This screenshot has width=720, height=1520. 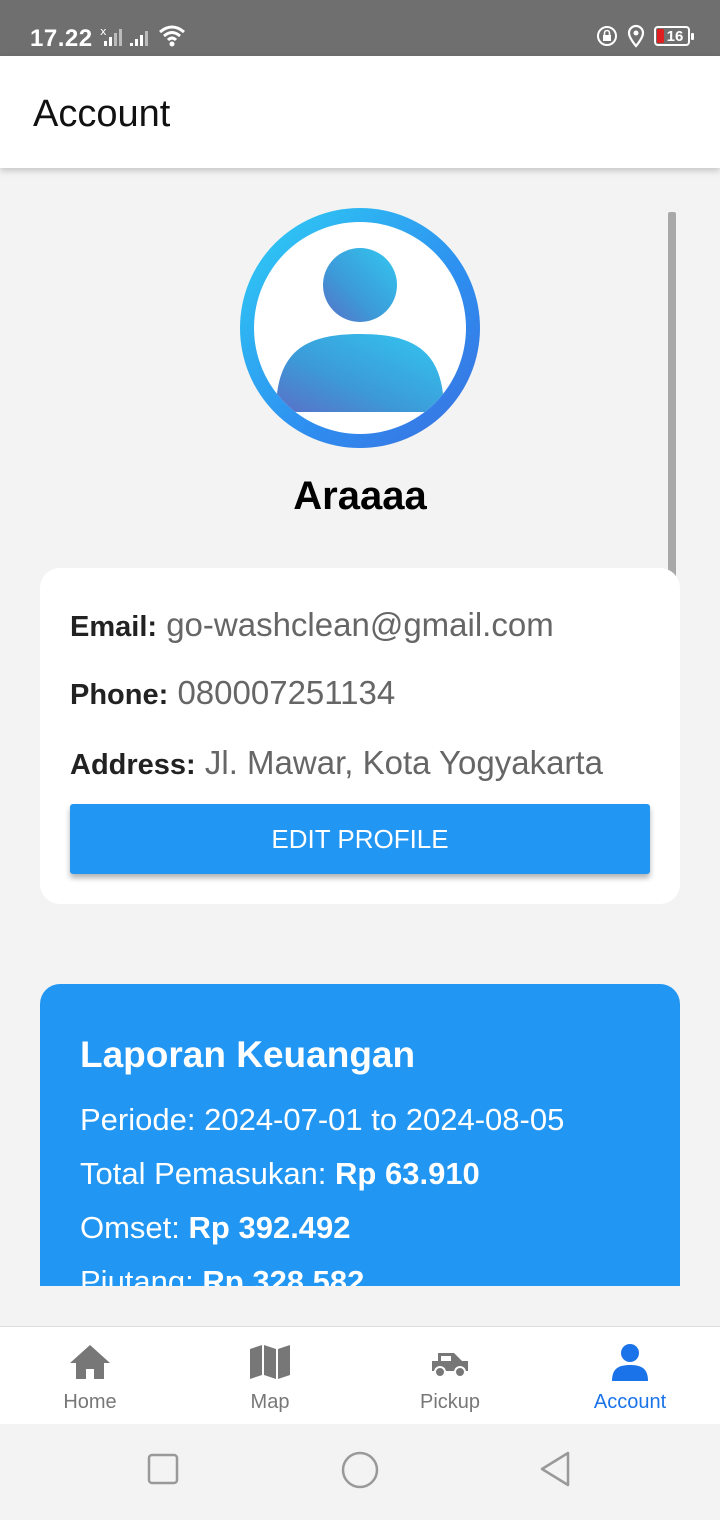 What do you see at coordinates (203, 1173) in the screenshot?
I see `income-label: Total Pemasukan:` at bounding box center [203, 1173].